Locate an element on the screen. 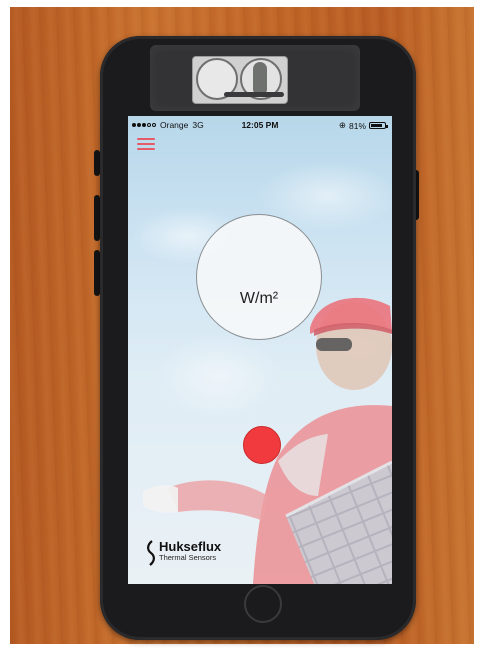 This screenshot has width=480, height=650. status-bar: Orange 3G 12:05 PM ⊕ 81% is located at coordinates (260, 125).